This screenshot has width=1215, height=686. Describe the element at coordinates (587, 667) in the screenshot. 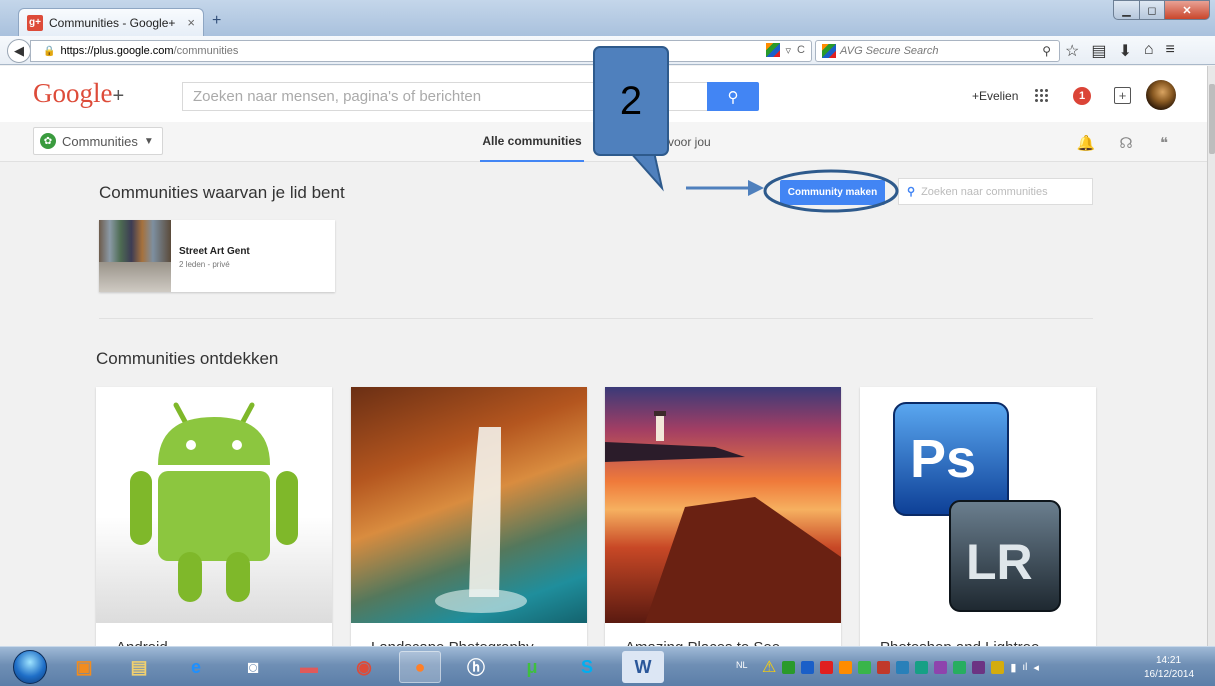

I see `skype-icon: S` at that location.